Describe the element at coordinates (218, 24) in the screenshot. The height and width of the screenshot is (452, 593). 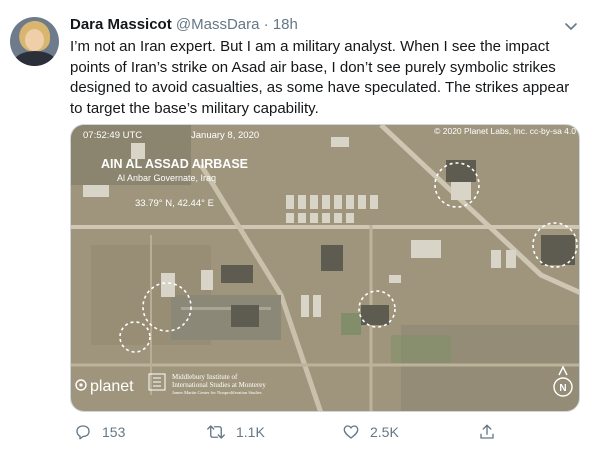
I see `author-handle: @MassDara` at that location.